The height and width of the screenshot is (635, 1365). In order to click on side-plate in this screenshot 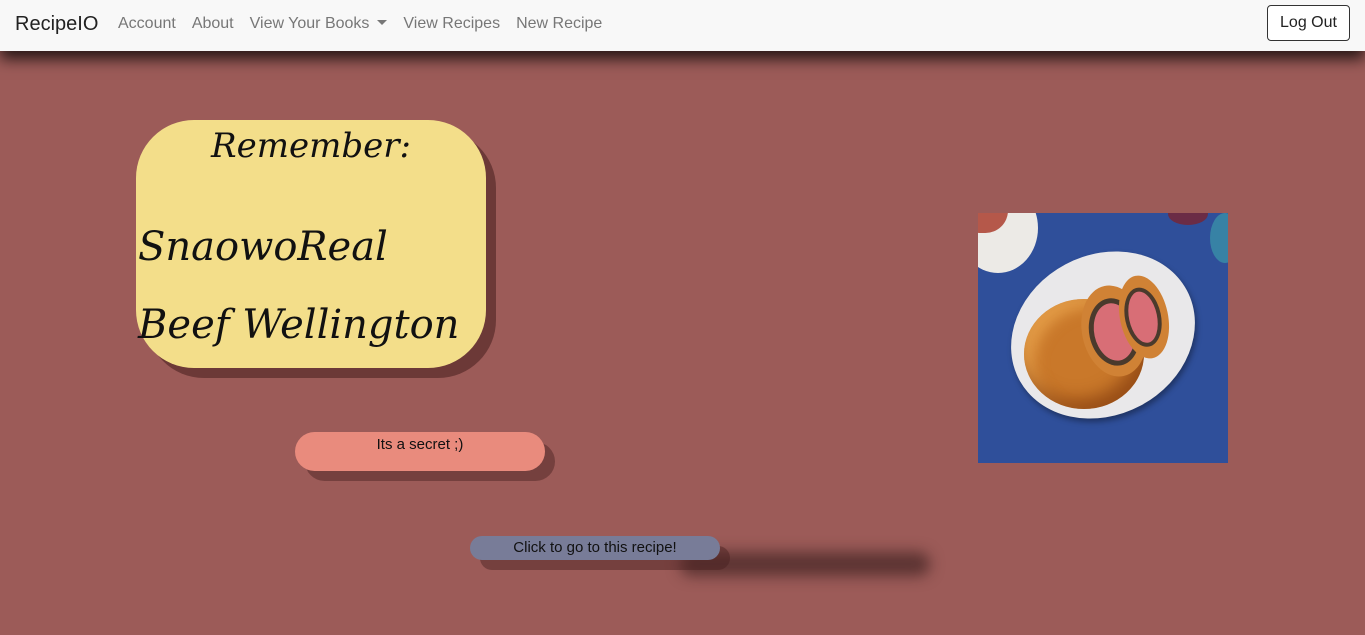, I will do `click(1008, 243)`.